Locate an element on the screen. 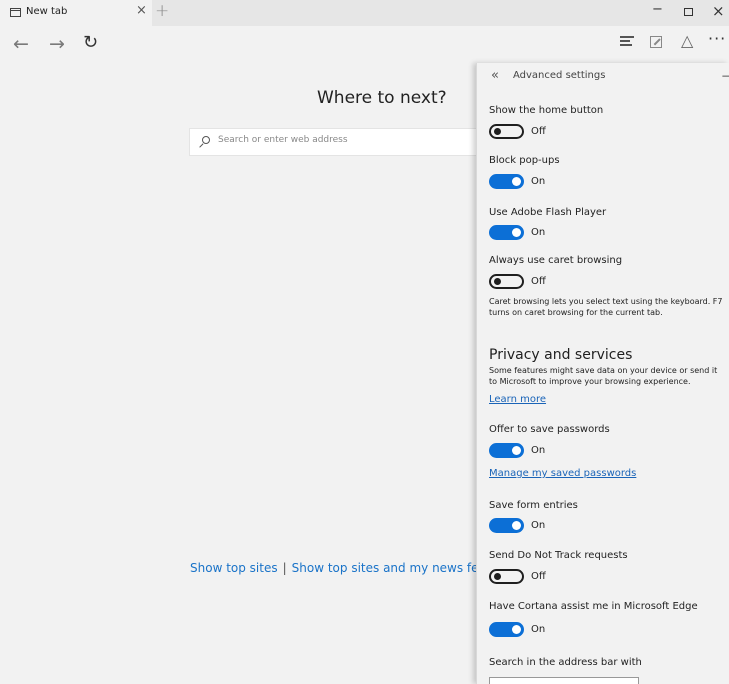  home-button-state: Off is located at coordinates (538, 131).